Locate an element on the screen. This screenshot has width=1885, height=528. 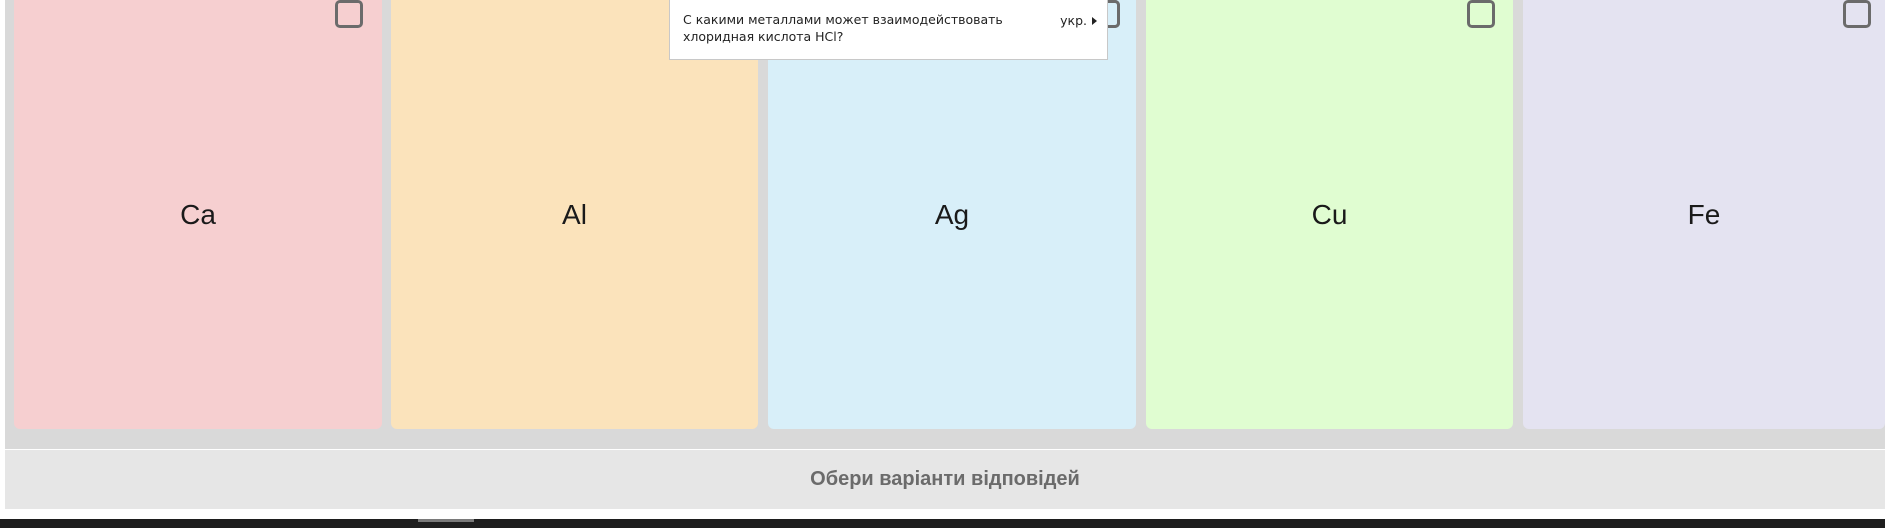
strip-marker is located at coordinates (446, 520).